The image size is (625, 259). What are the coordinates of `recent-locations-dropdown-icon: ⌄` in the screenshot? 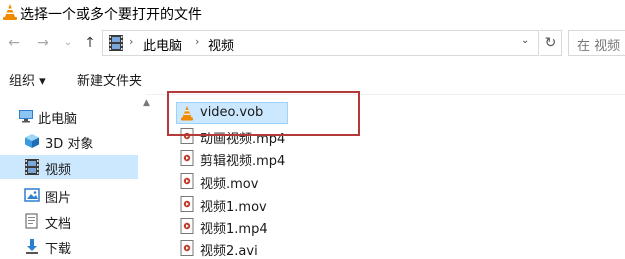 It's located at (68, 43).